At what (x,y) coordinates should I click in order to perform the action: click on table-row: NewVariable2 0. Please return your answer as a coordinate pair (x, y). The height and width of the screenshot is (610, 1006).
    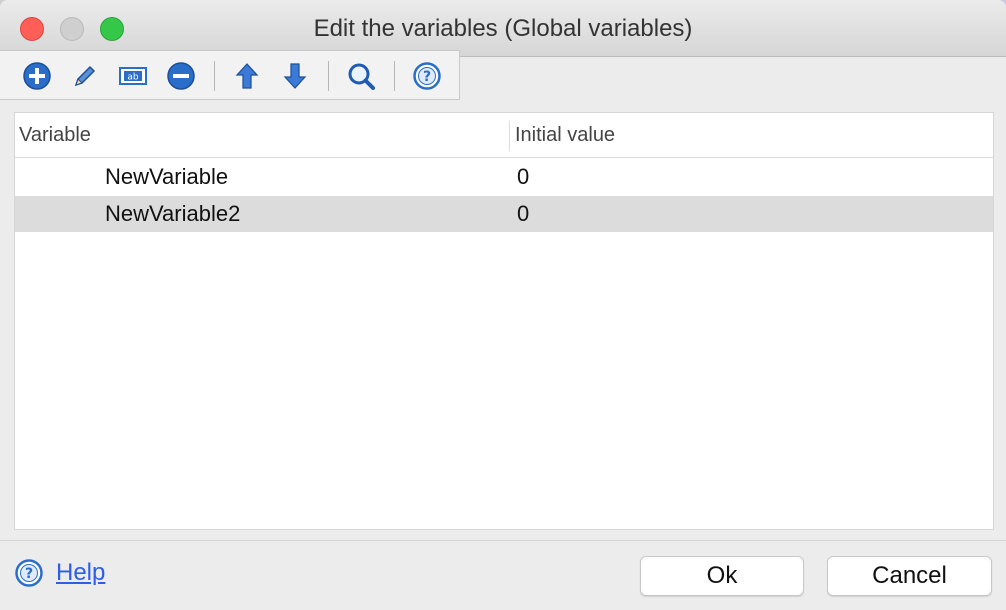
    Looking at the image, I should click on (504, 214).